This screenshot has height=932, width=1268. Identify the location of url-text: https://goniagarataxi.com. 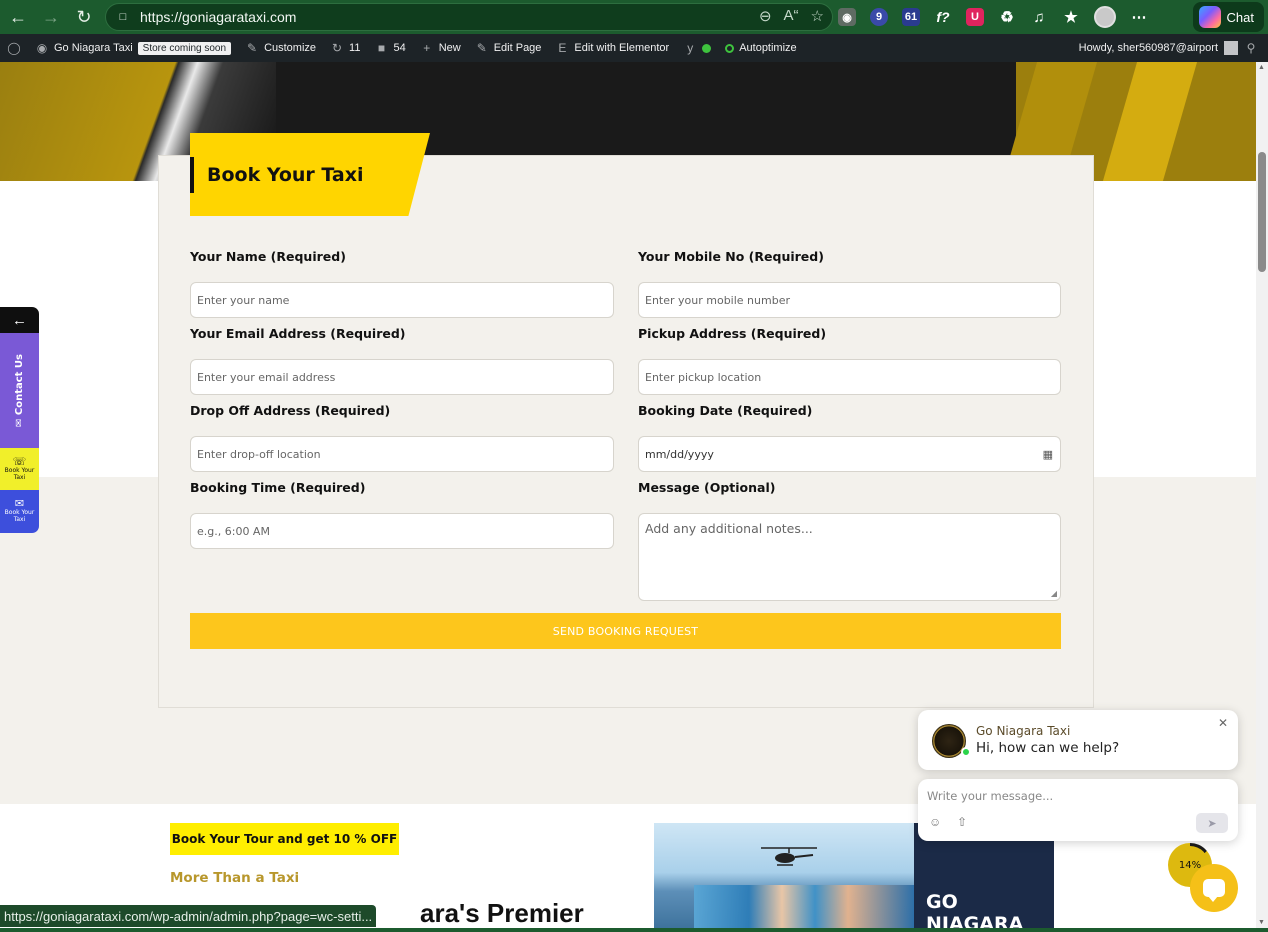
(218, 17).